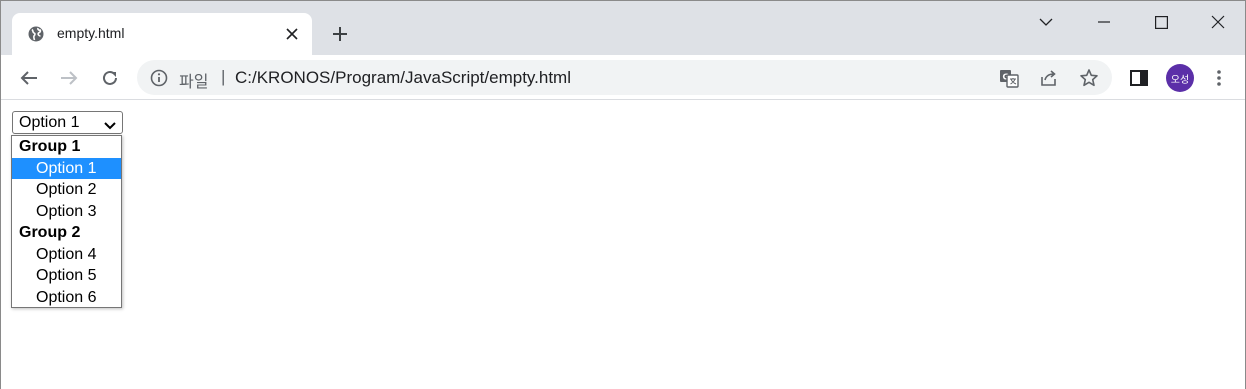  What do you see at coordinates (159, 78) in the screenshot?
I see `info-icon` at bounding box center [159, 78].